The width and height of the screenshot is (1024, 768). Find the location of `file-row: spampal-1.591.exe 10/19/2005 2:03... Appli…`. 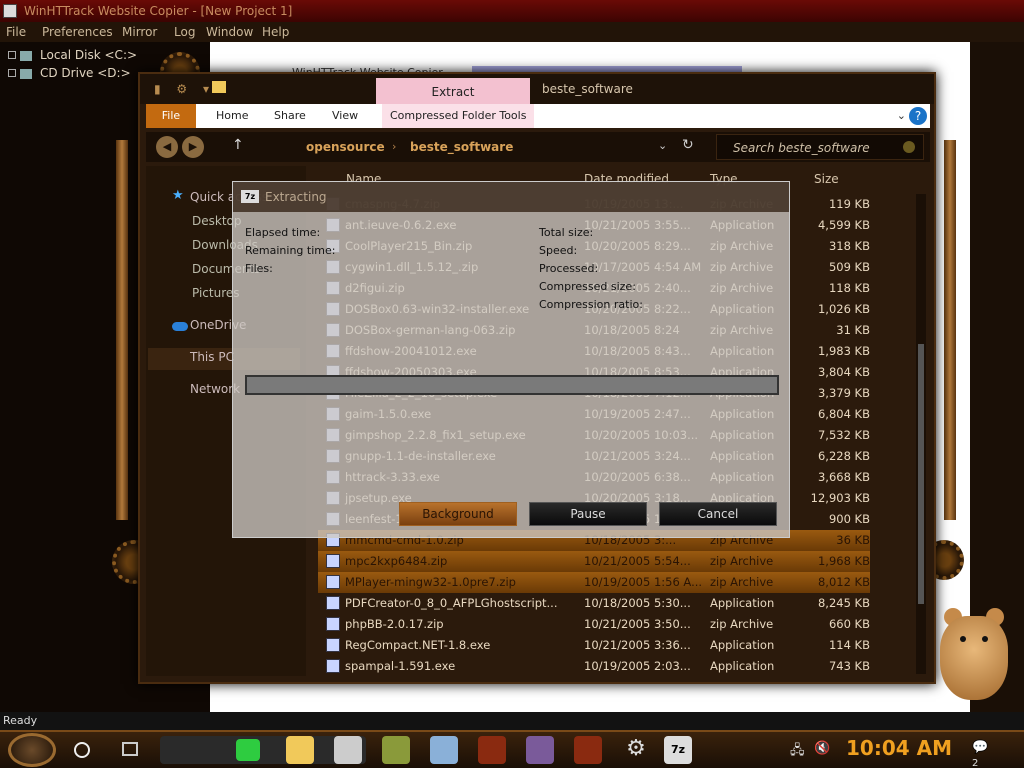

file-row: spampal-1.591.exe 10/19/2005 2:03... Appli… is located at coordinates (594, 666).